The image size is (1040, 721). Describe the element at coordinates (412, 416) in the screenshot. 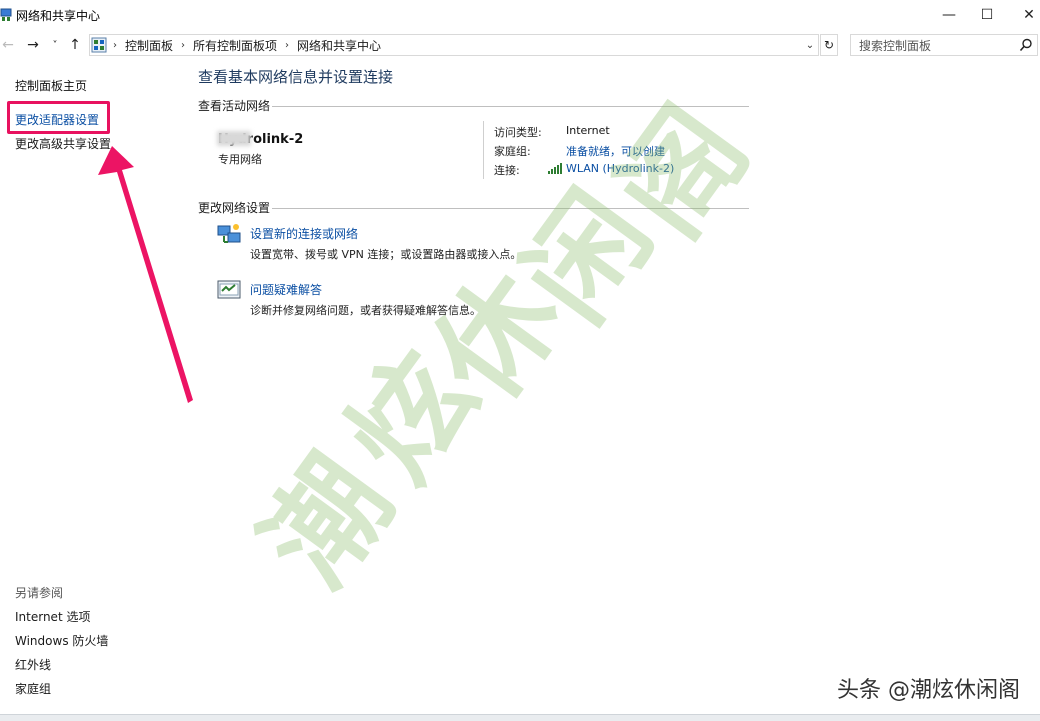

I see `watermark-char: 炫` at that location.